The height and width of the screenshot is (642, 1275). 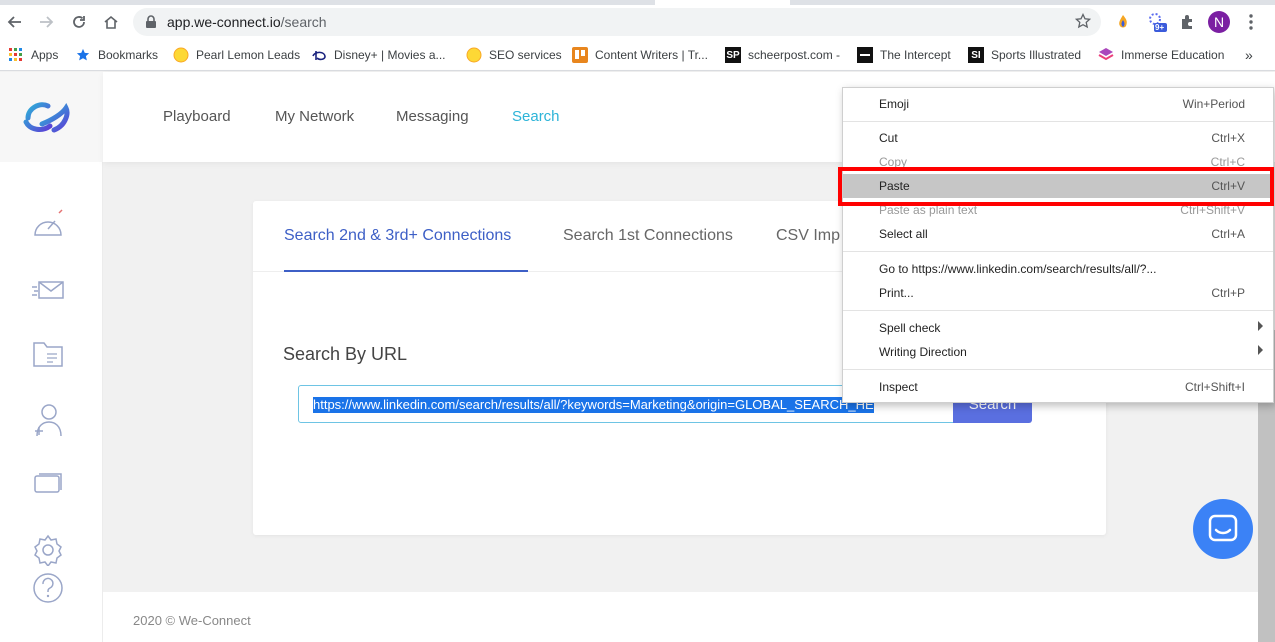 What do you see at coordinates (111, 22) in the screenshot?
I see `home-icon` at bounding box center [111, 22].